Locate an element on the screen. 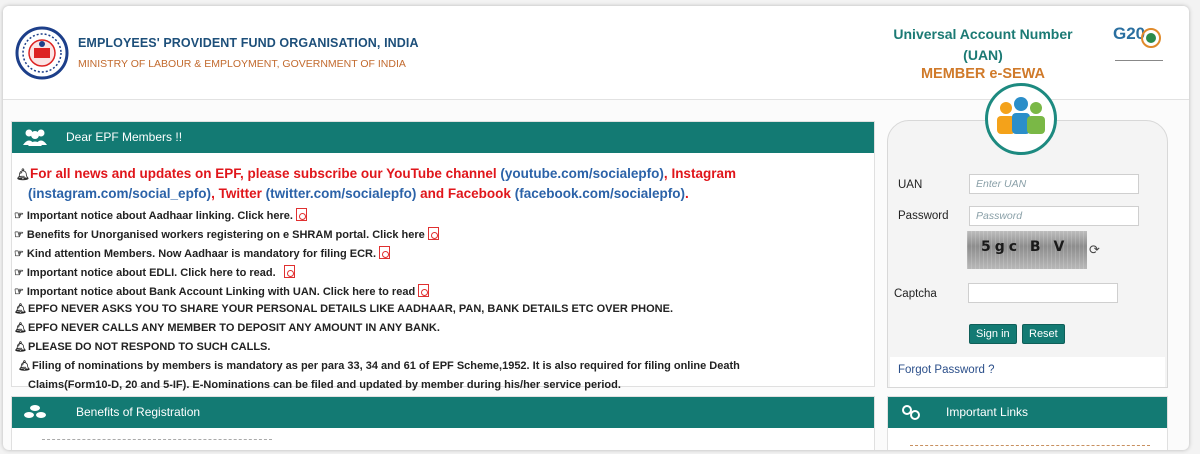  uan-title-line2: (UAN) is located at coordinates (983, 55).